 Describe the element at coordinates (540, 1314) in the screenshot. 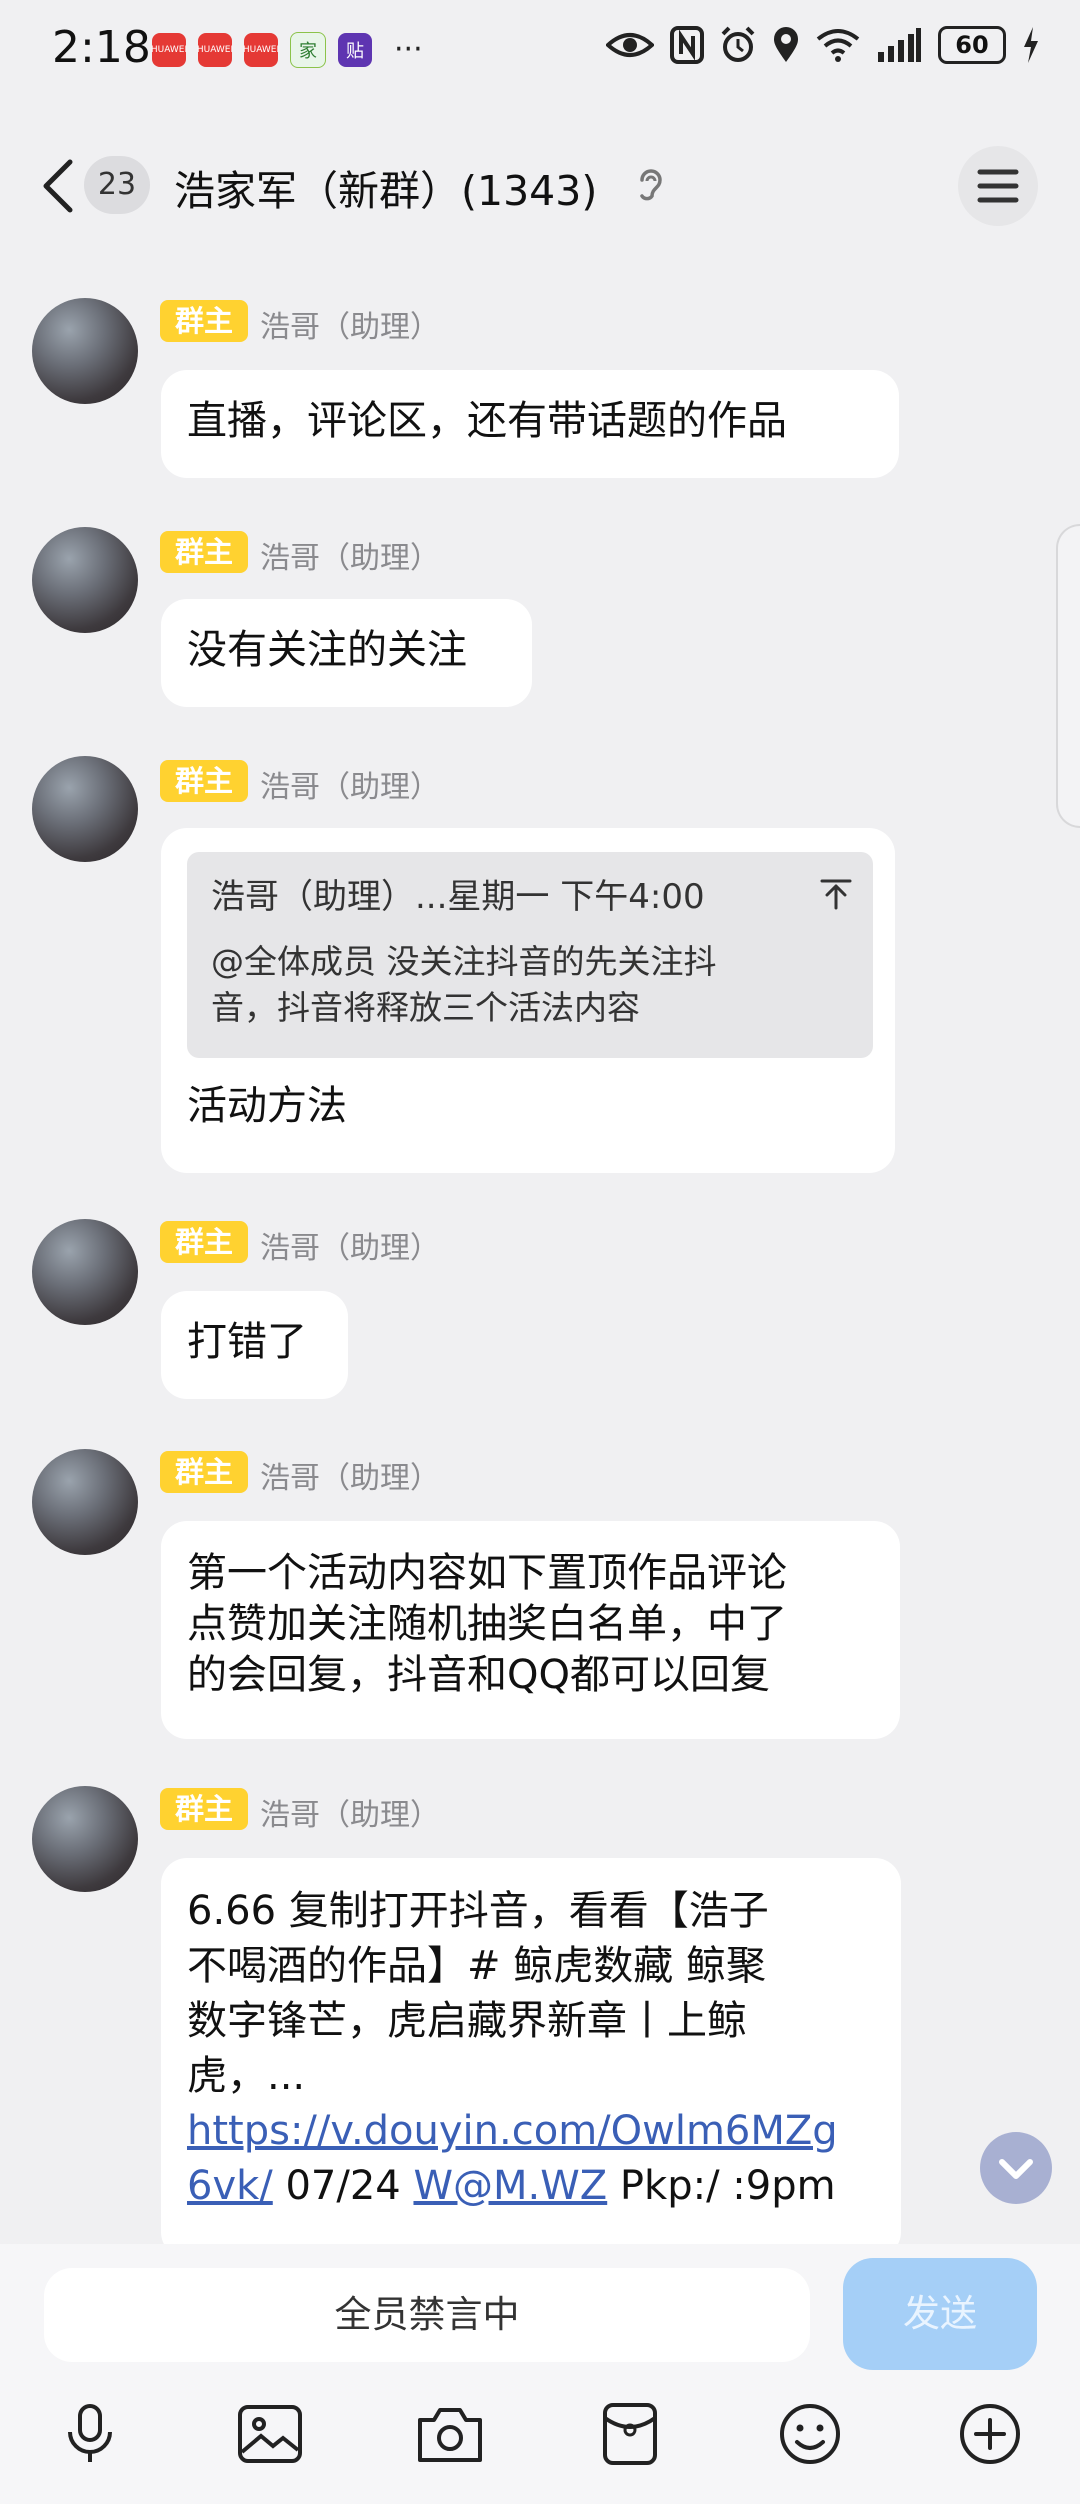

I see `message-item: 群主 浩哥（助理） 打错了` at that location.